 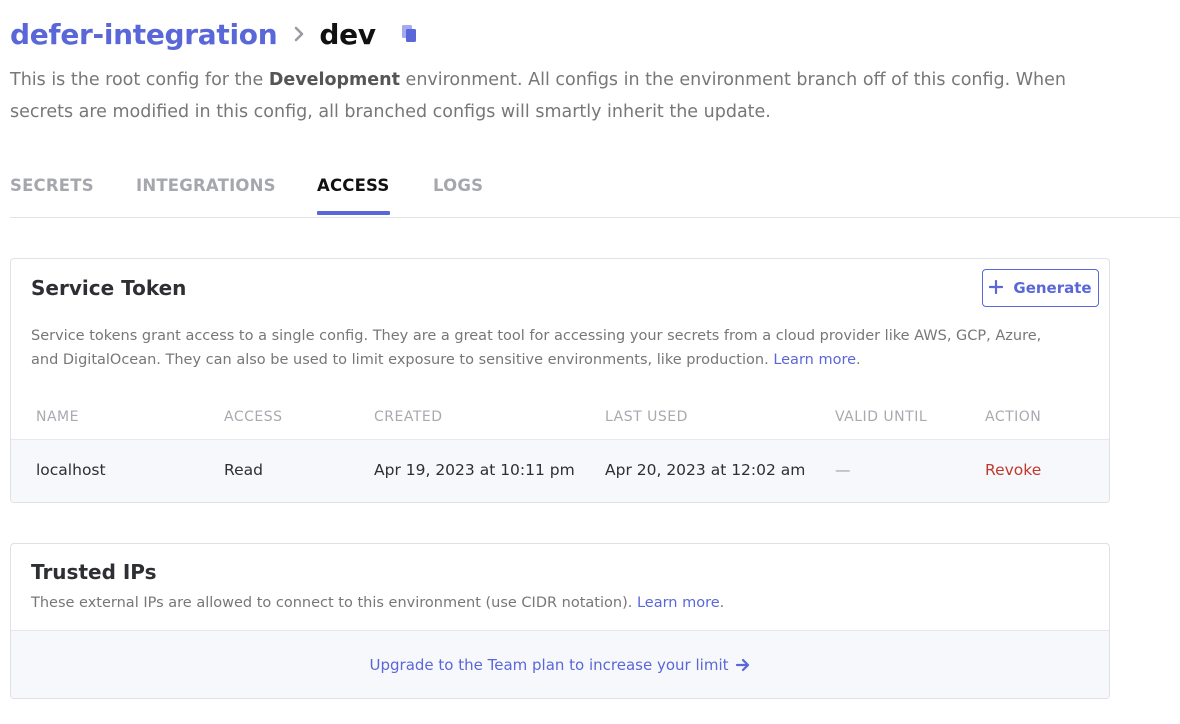 What do you see at coordinates (299, 34) in the screenshot?
I see `chevron-right-icon` at bounding box center [299, 34].